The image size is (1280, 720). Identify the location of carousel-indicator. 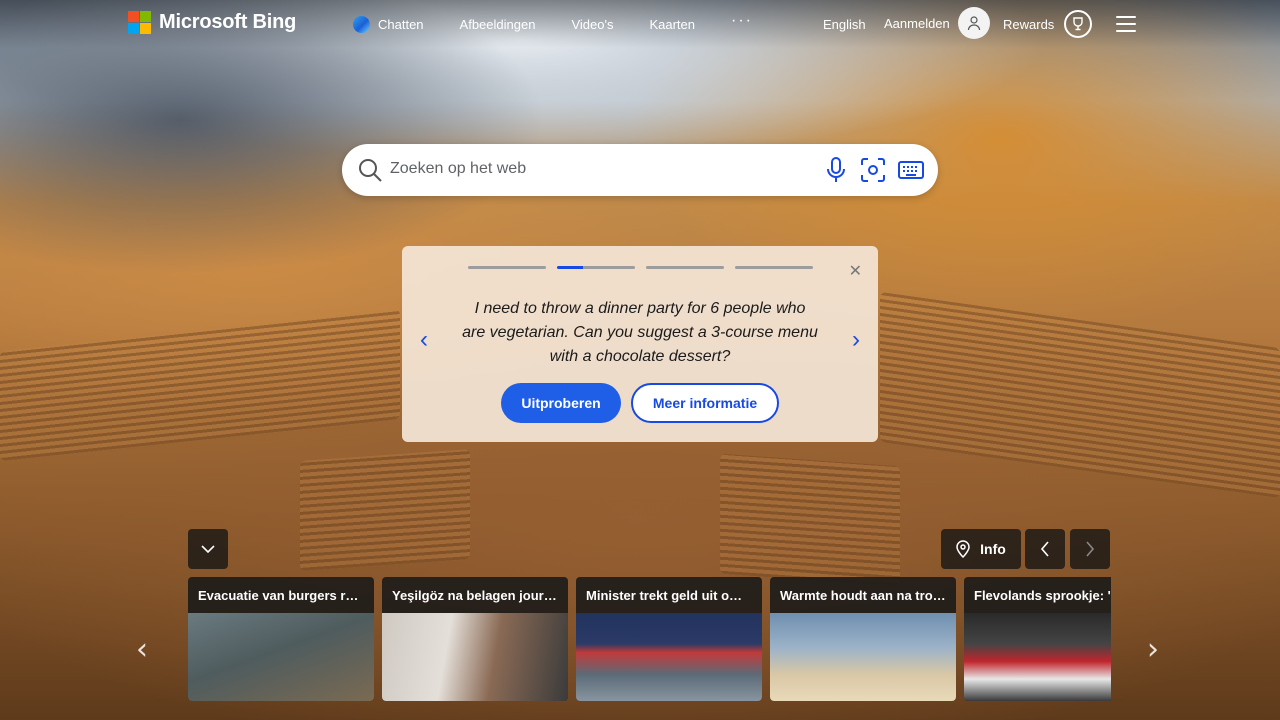
(640, 267).